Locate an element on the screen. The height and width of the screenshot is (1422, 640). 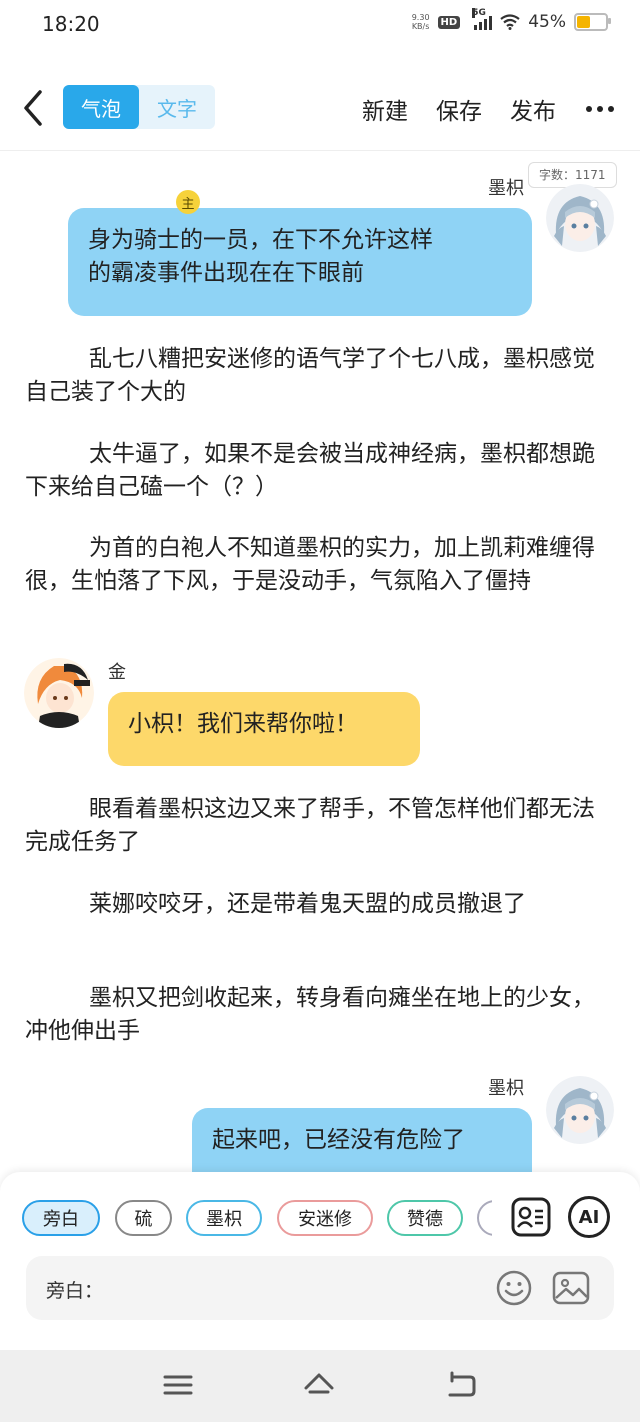
signal-icon: 5G is located at coordinates (482, 19).